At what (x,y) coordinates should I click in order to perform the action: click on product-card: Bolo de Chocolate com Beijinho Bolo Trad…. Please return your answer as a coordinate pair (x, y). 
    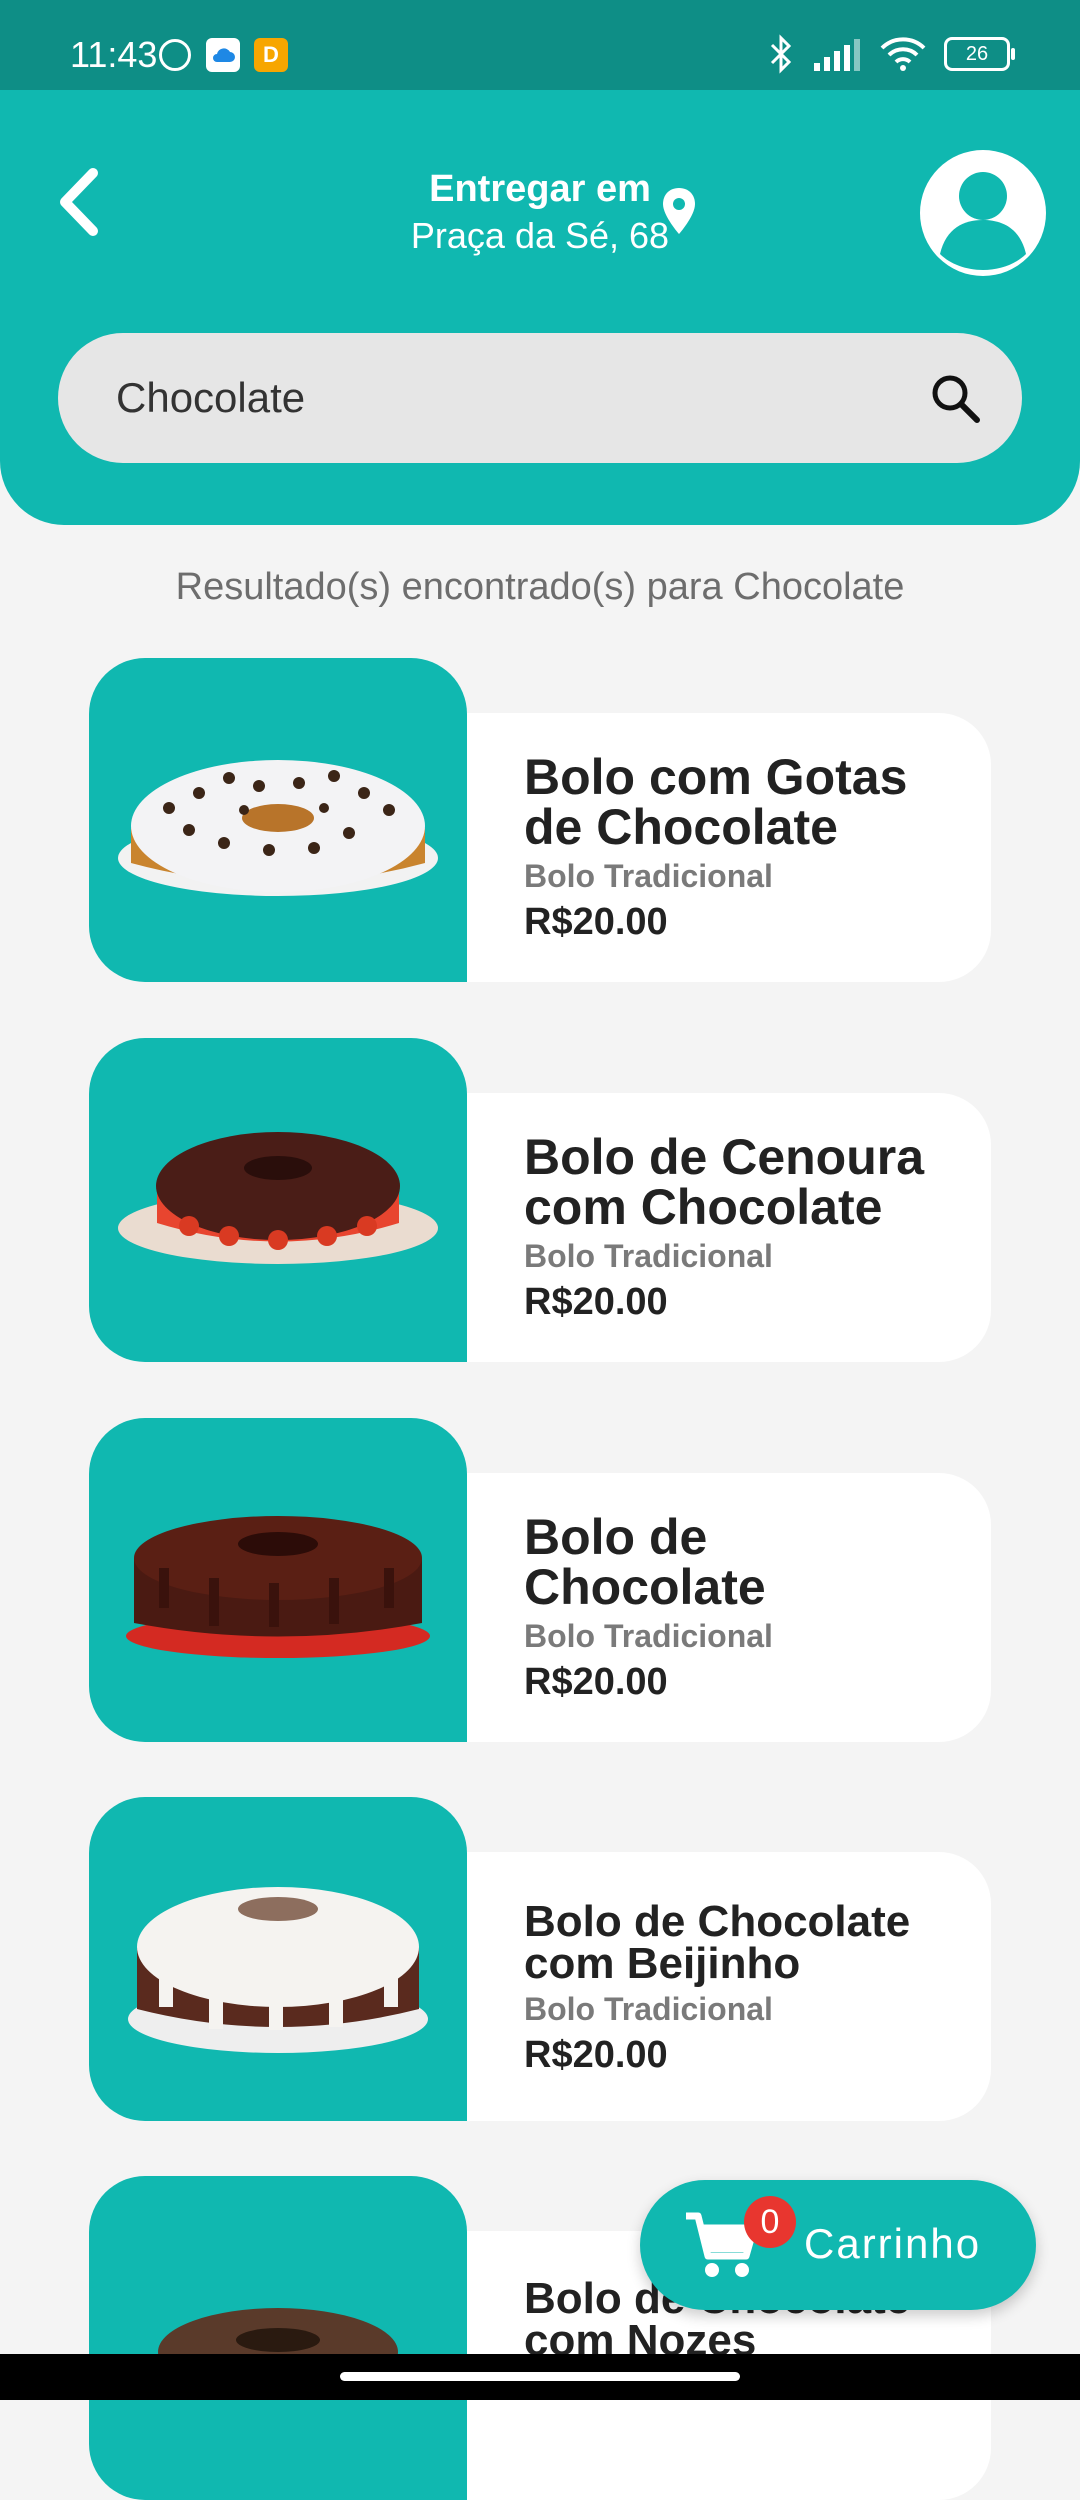
    Looking at the image, I should click on (540, 1959).